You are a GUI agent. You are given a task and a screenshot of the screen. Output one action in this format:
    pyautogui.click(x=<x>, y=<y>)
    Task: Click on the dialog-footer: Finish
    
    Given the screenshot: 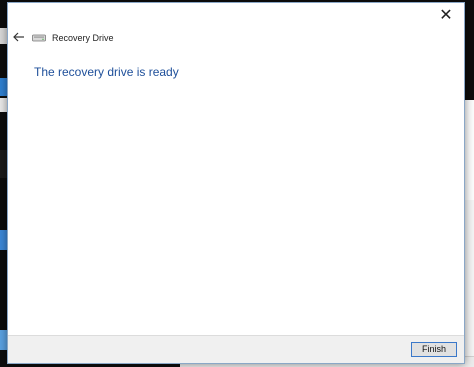 What is the action you would take?
    pyautogui.click(x=236, y=349)
    